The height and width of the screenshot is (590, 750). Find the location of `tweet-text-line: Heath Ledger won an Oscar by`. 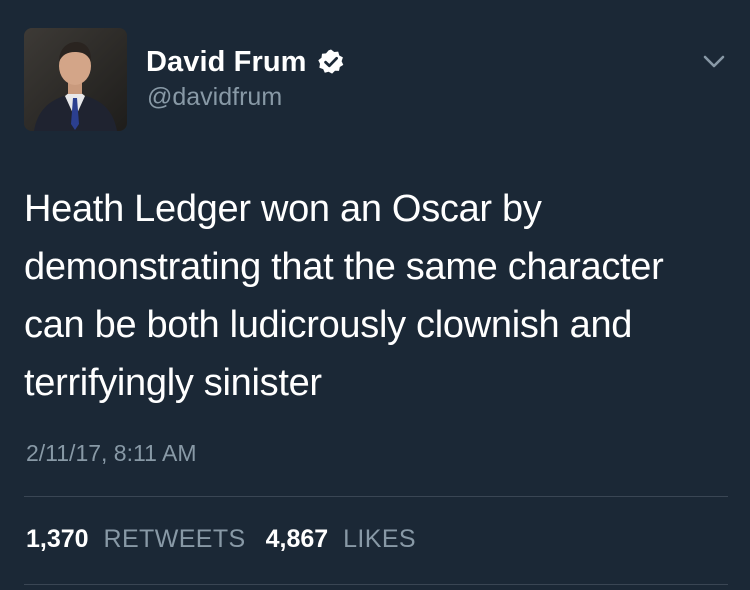

tweet-text-line: Heath Ledger won an Oscar by is located at coordinates (283, 209).